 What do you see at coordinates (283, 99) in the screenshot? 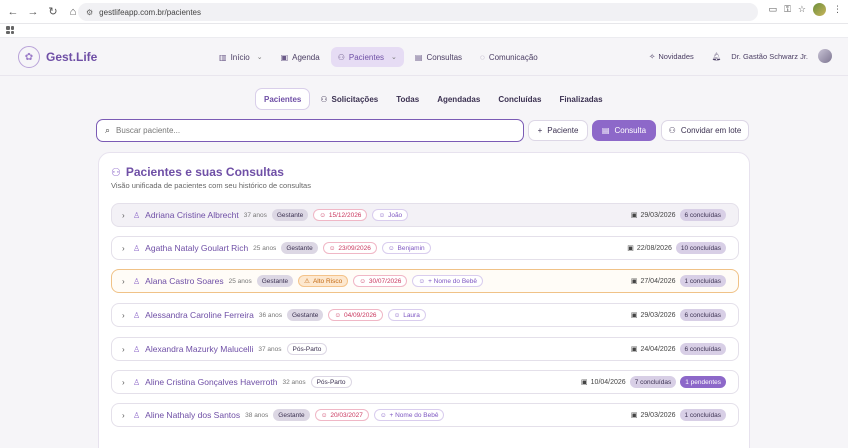
I see `tab-pacientes: Pacientes` at bounding box center [283, 99].